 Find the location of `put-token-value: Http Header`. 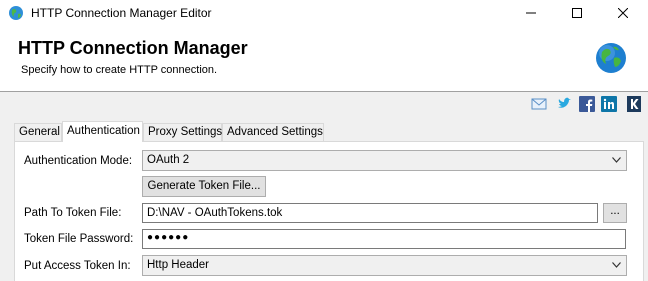

put-token-value: Http Header is located at coordinates (178, 265).